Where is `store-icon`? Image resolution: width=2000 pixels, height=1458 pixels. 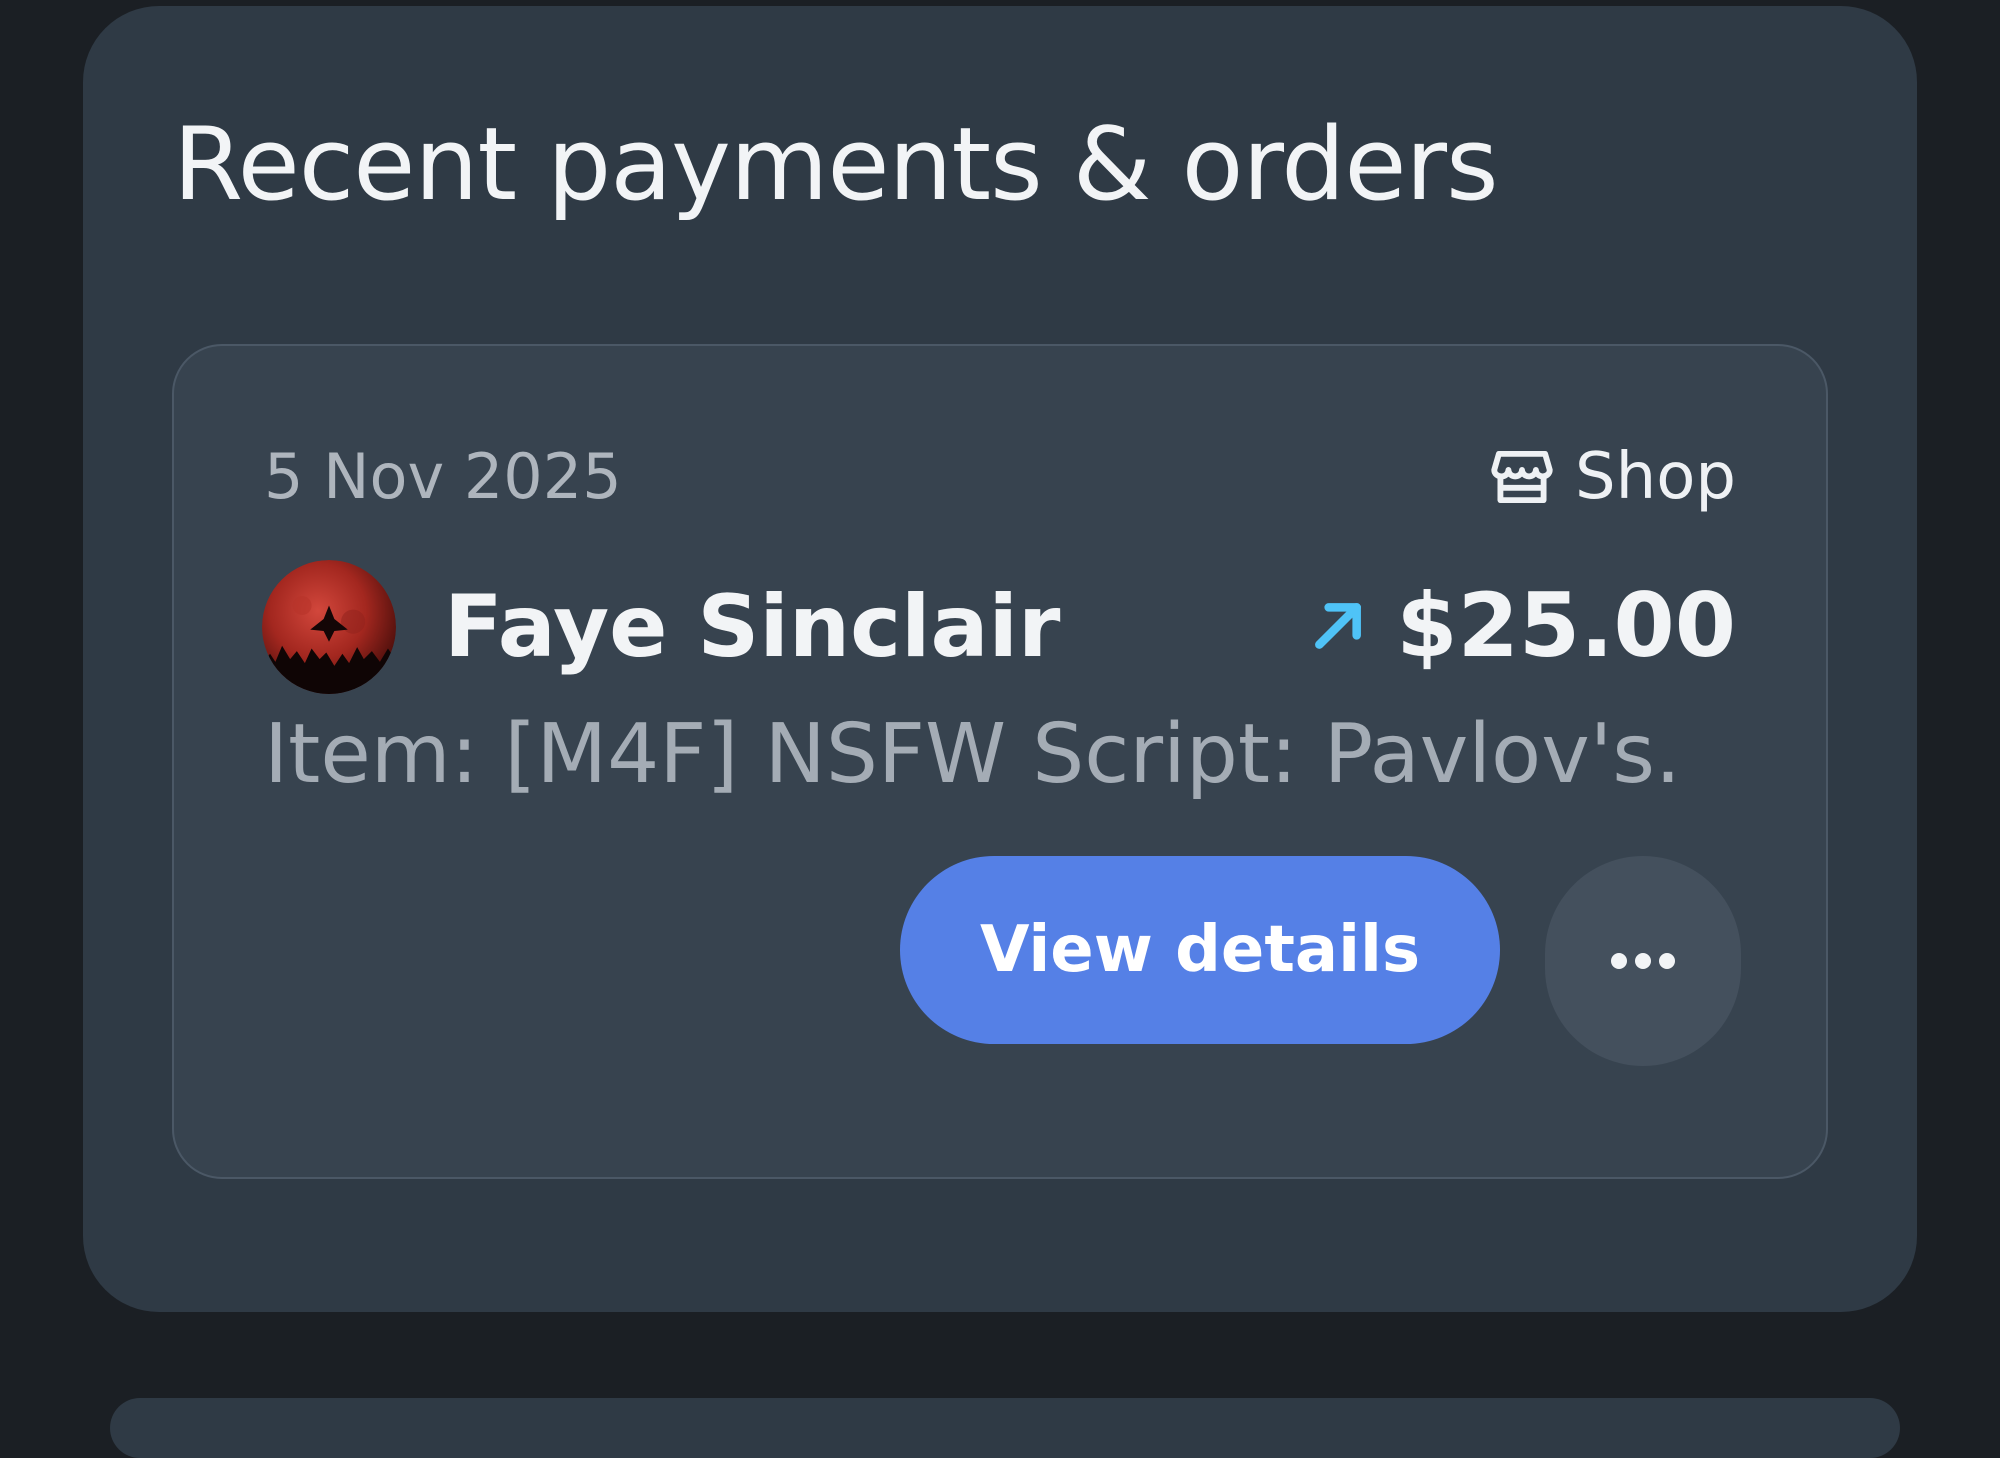
store-icon is located at coordinates (1522, 477).